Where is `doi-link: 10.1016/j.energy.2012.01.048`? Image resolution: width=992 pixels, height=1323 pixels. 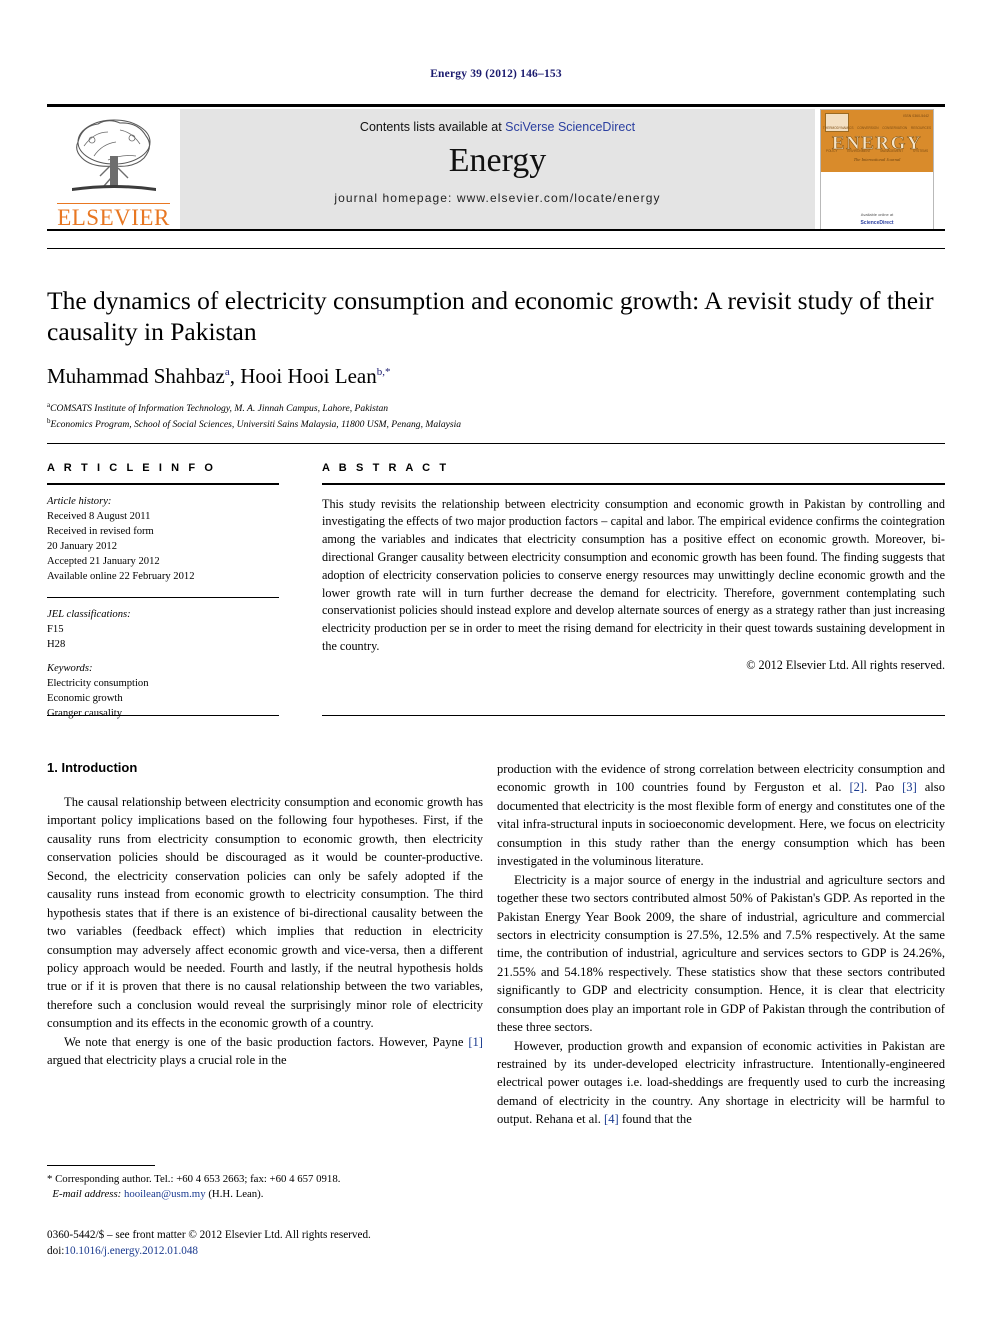
doi-link: 10.1016/j.energy.2012.01.048 is located at coordinates (131, 1251).